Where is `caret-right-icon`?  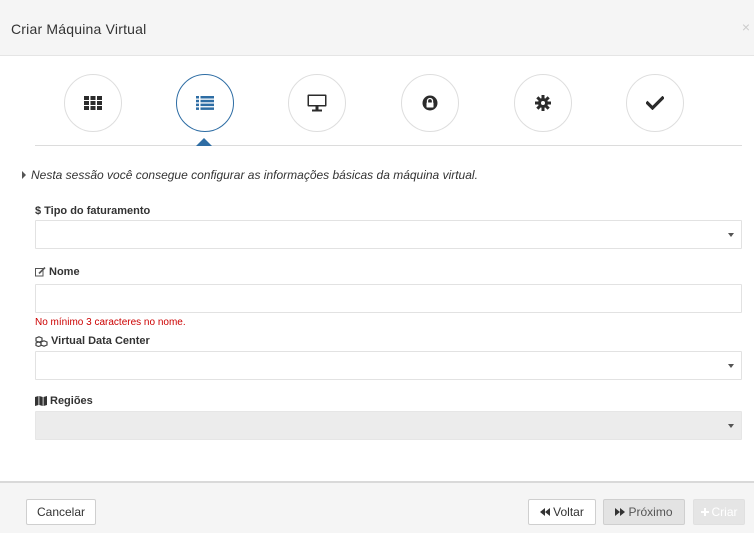 caret-right-icon is located at coordinates (24, 175).